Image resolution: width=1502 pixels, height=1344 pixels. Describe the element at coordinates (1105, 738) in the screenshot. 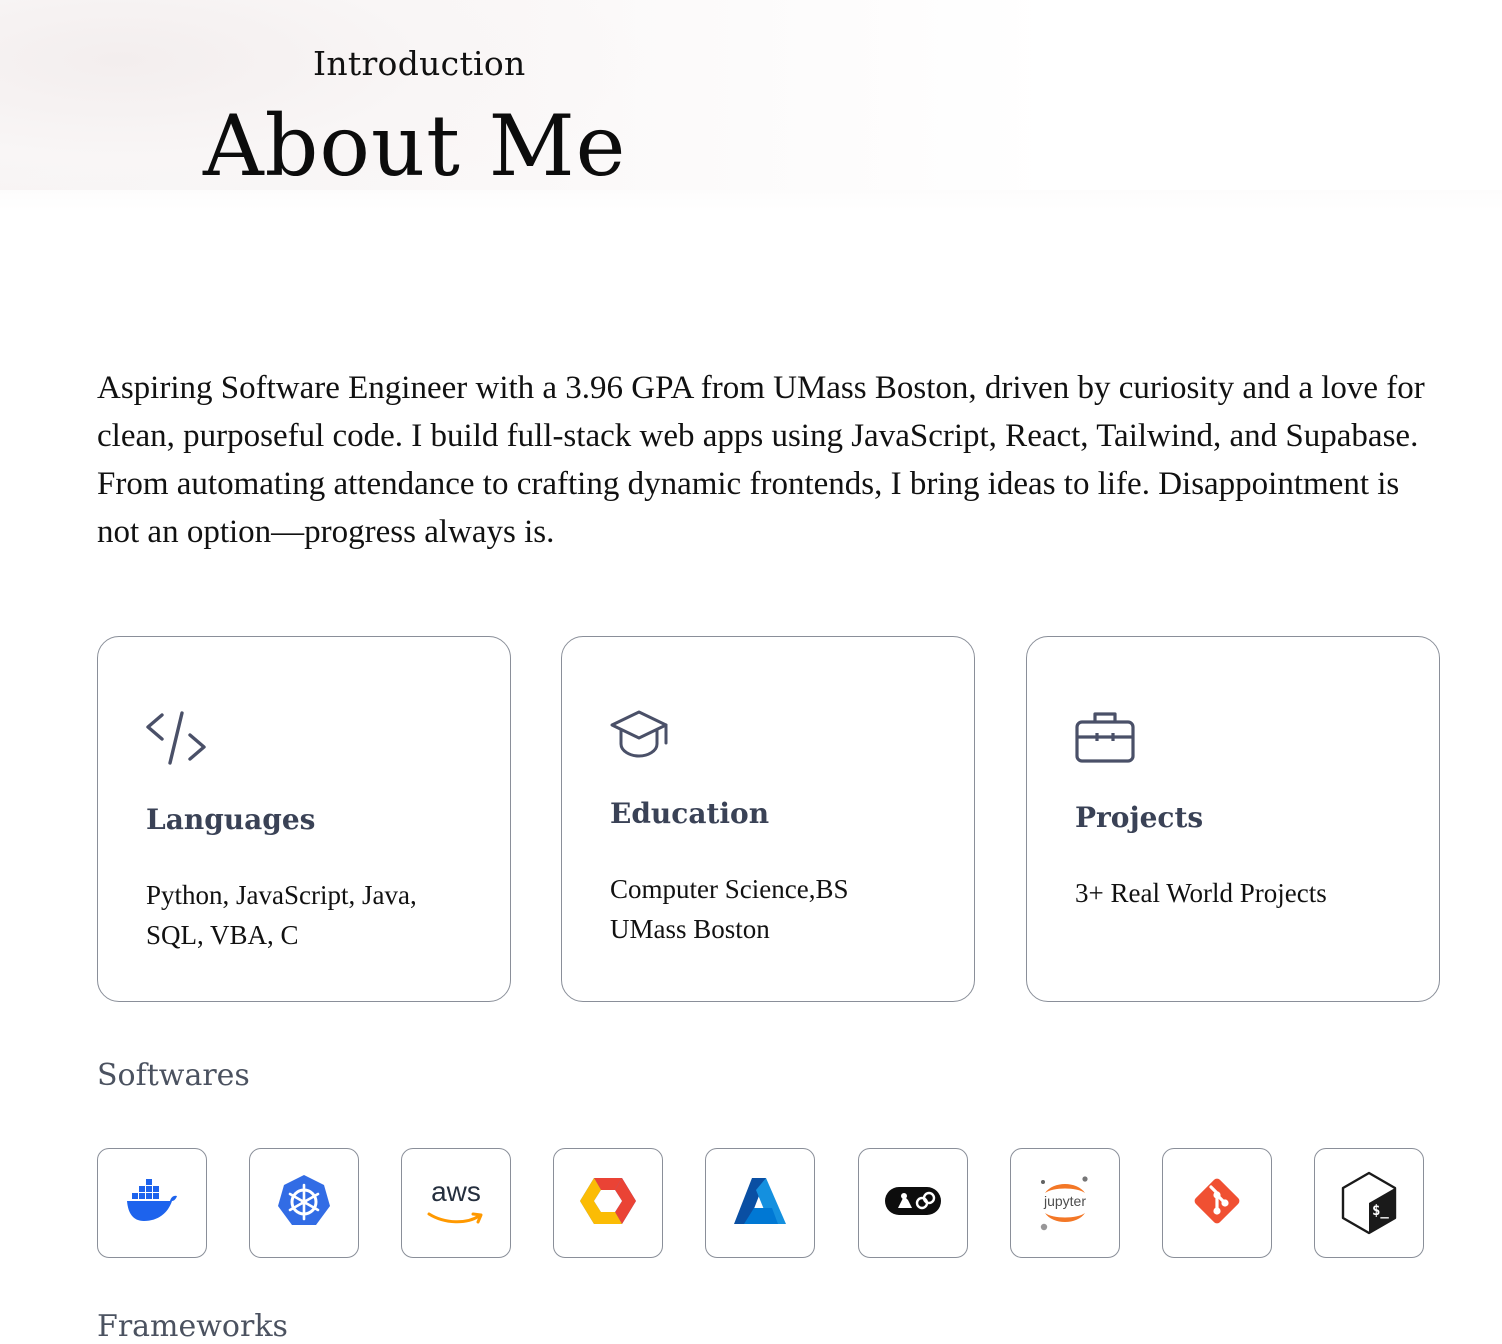

I see `briefcase-icon` at that location.